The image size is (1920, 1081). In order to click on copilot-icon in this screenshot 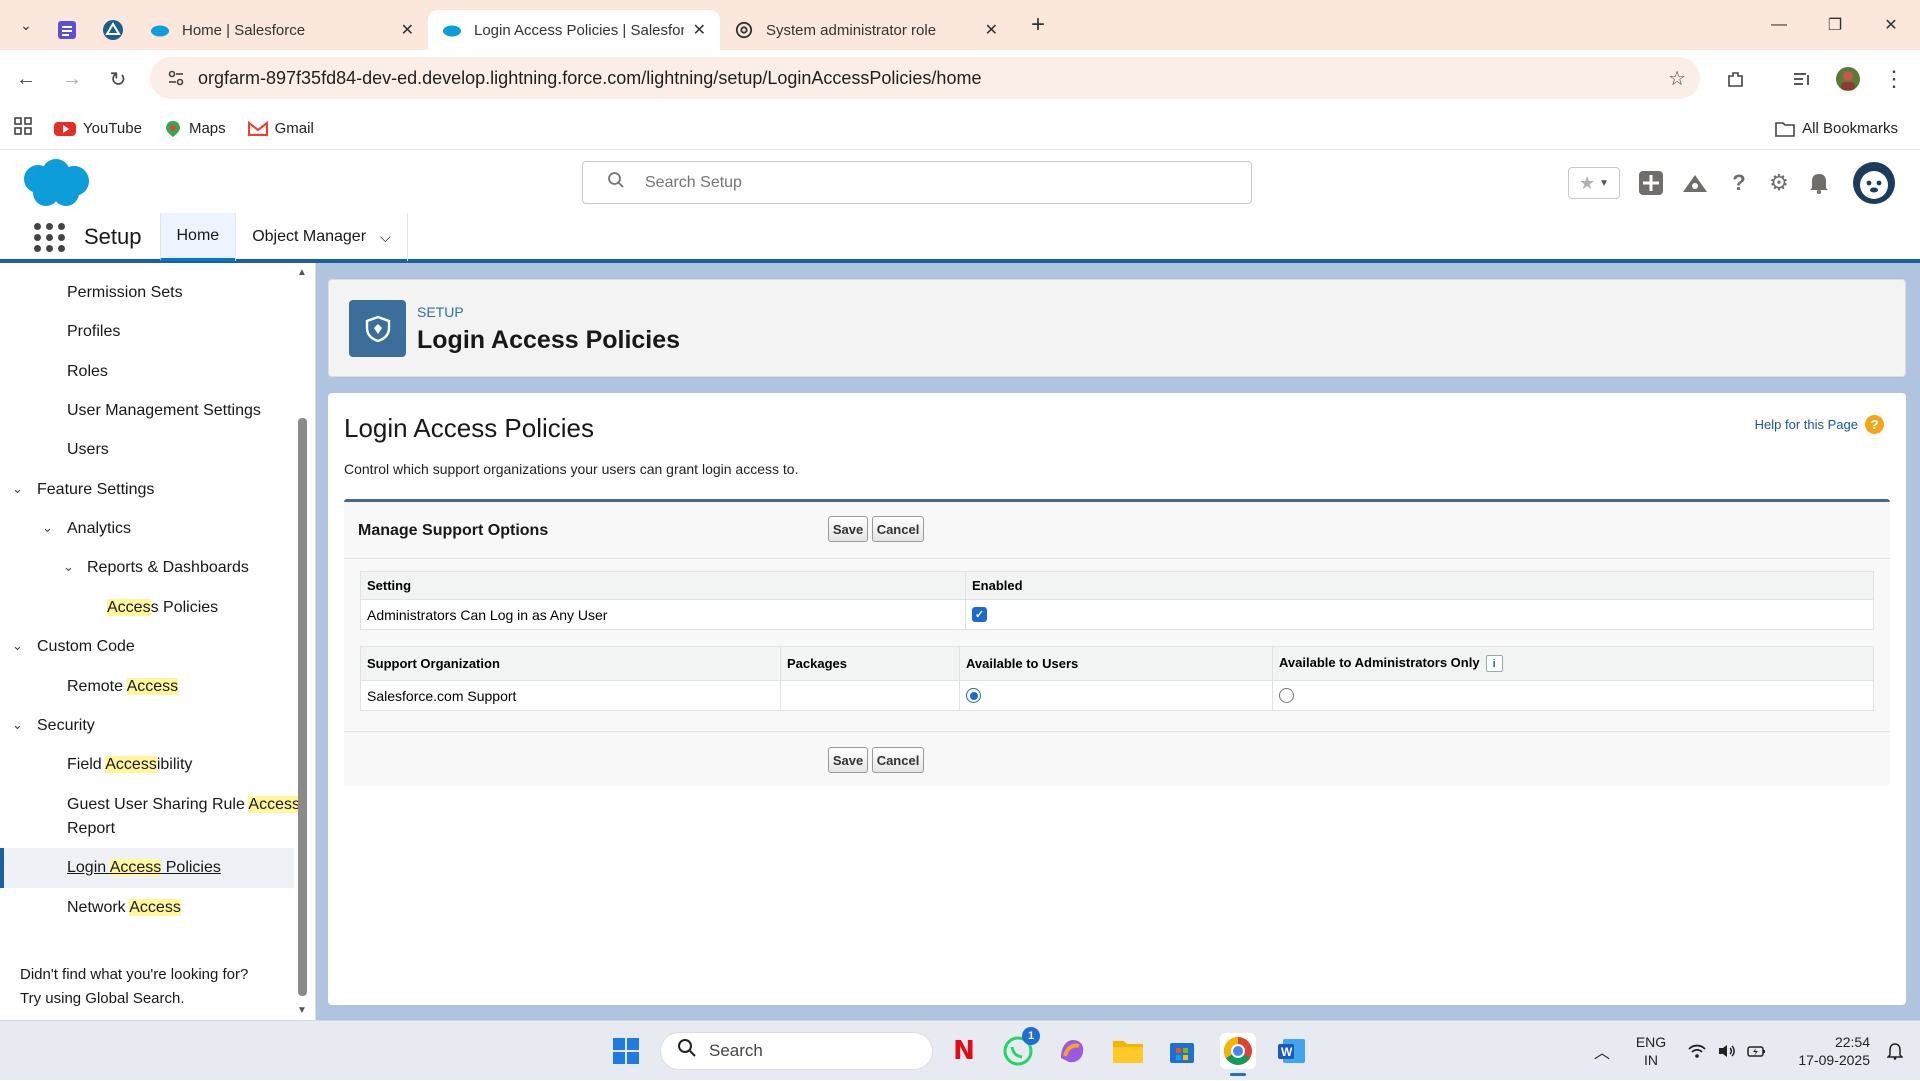, I will do `click(1072, 1051)`.